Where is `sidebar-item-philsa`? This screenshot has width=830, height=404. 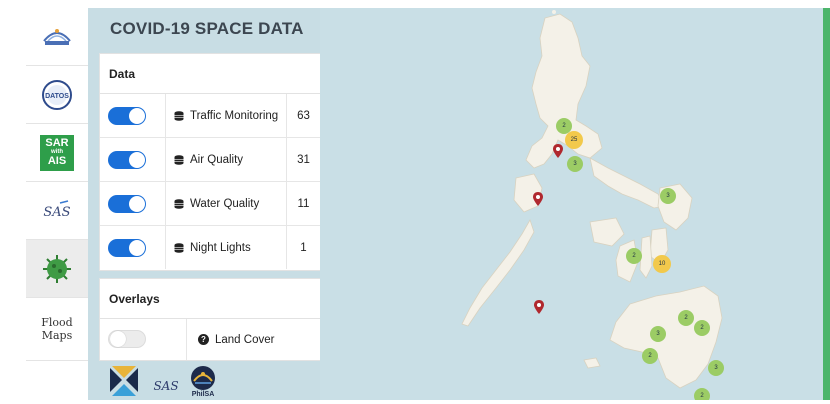 sidebar-item-philsa is located at coordinates (57, 37).